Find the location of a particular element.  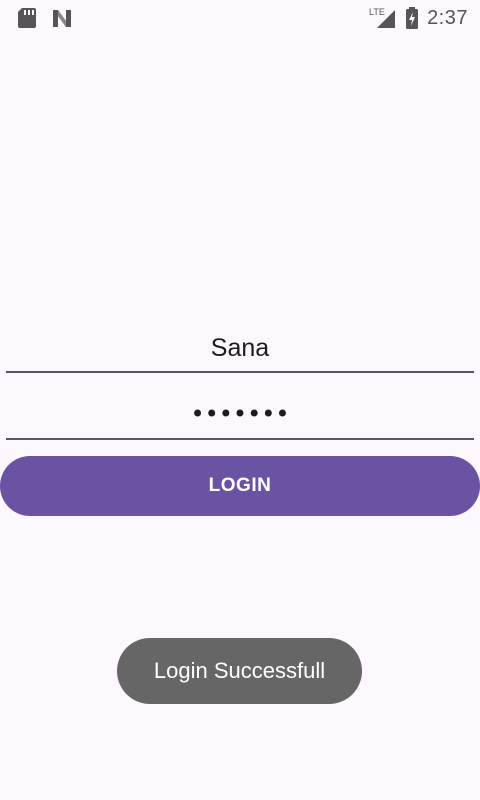

battery-charging-icon is located at coordinates (412, 18).